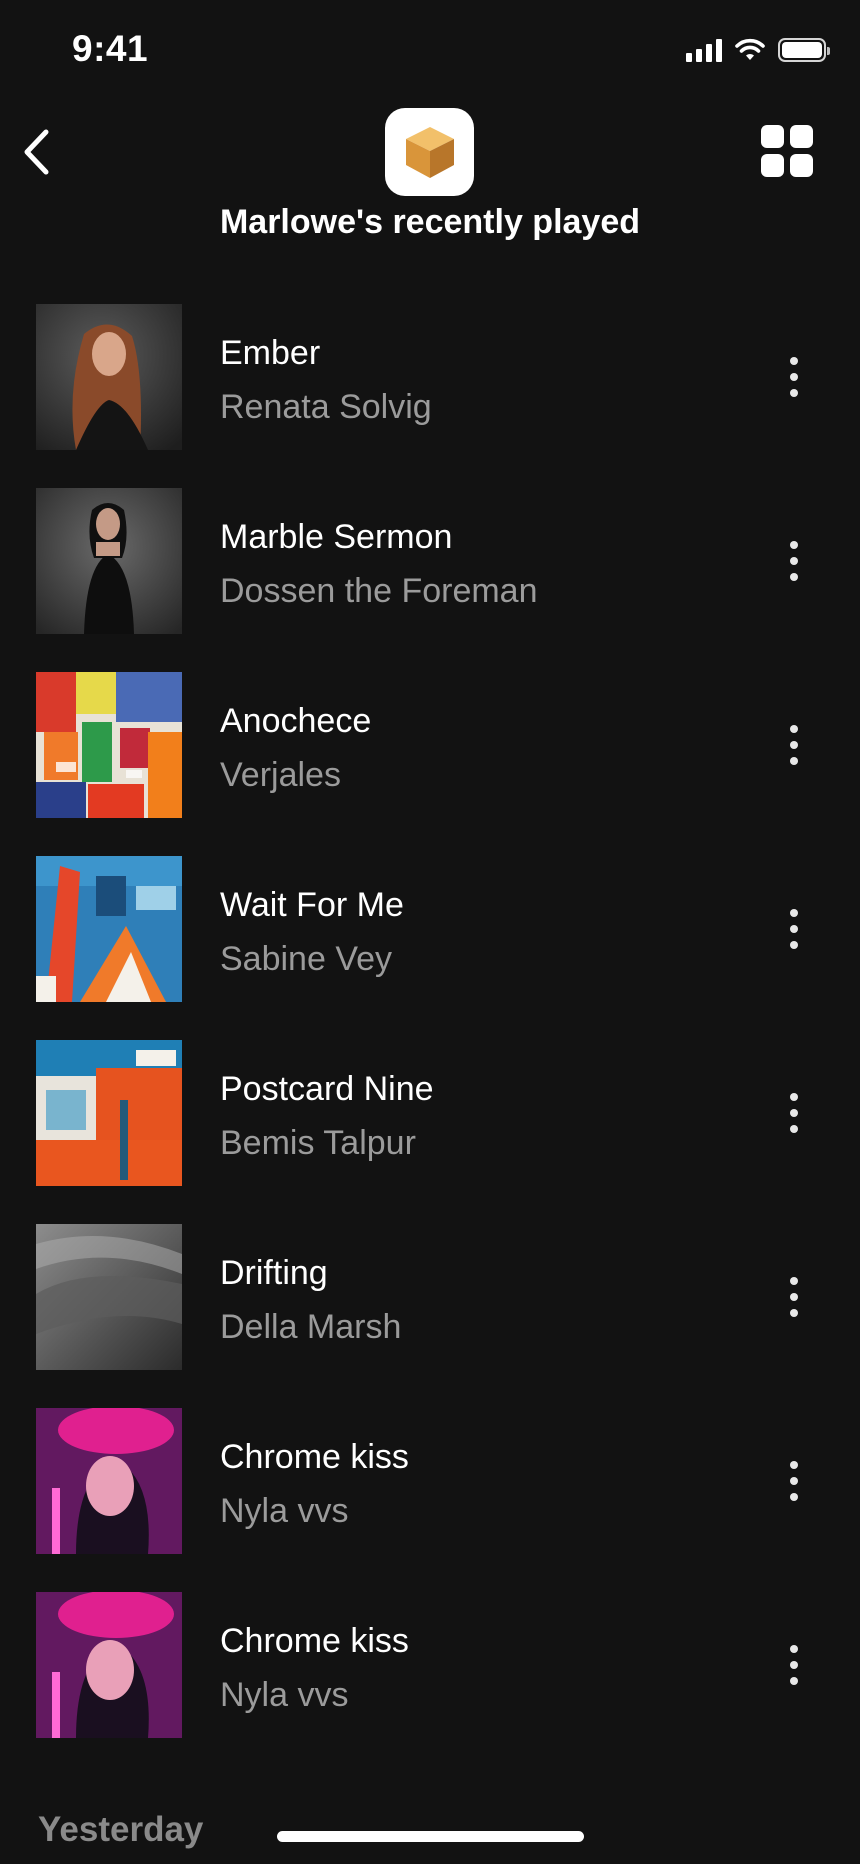 The height and width of the screenshot is (1864, 860). Describe the element at coordinates (430, 52) in the screenshot. I see `status-bar: 9:41` at that location.